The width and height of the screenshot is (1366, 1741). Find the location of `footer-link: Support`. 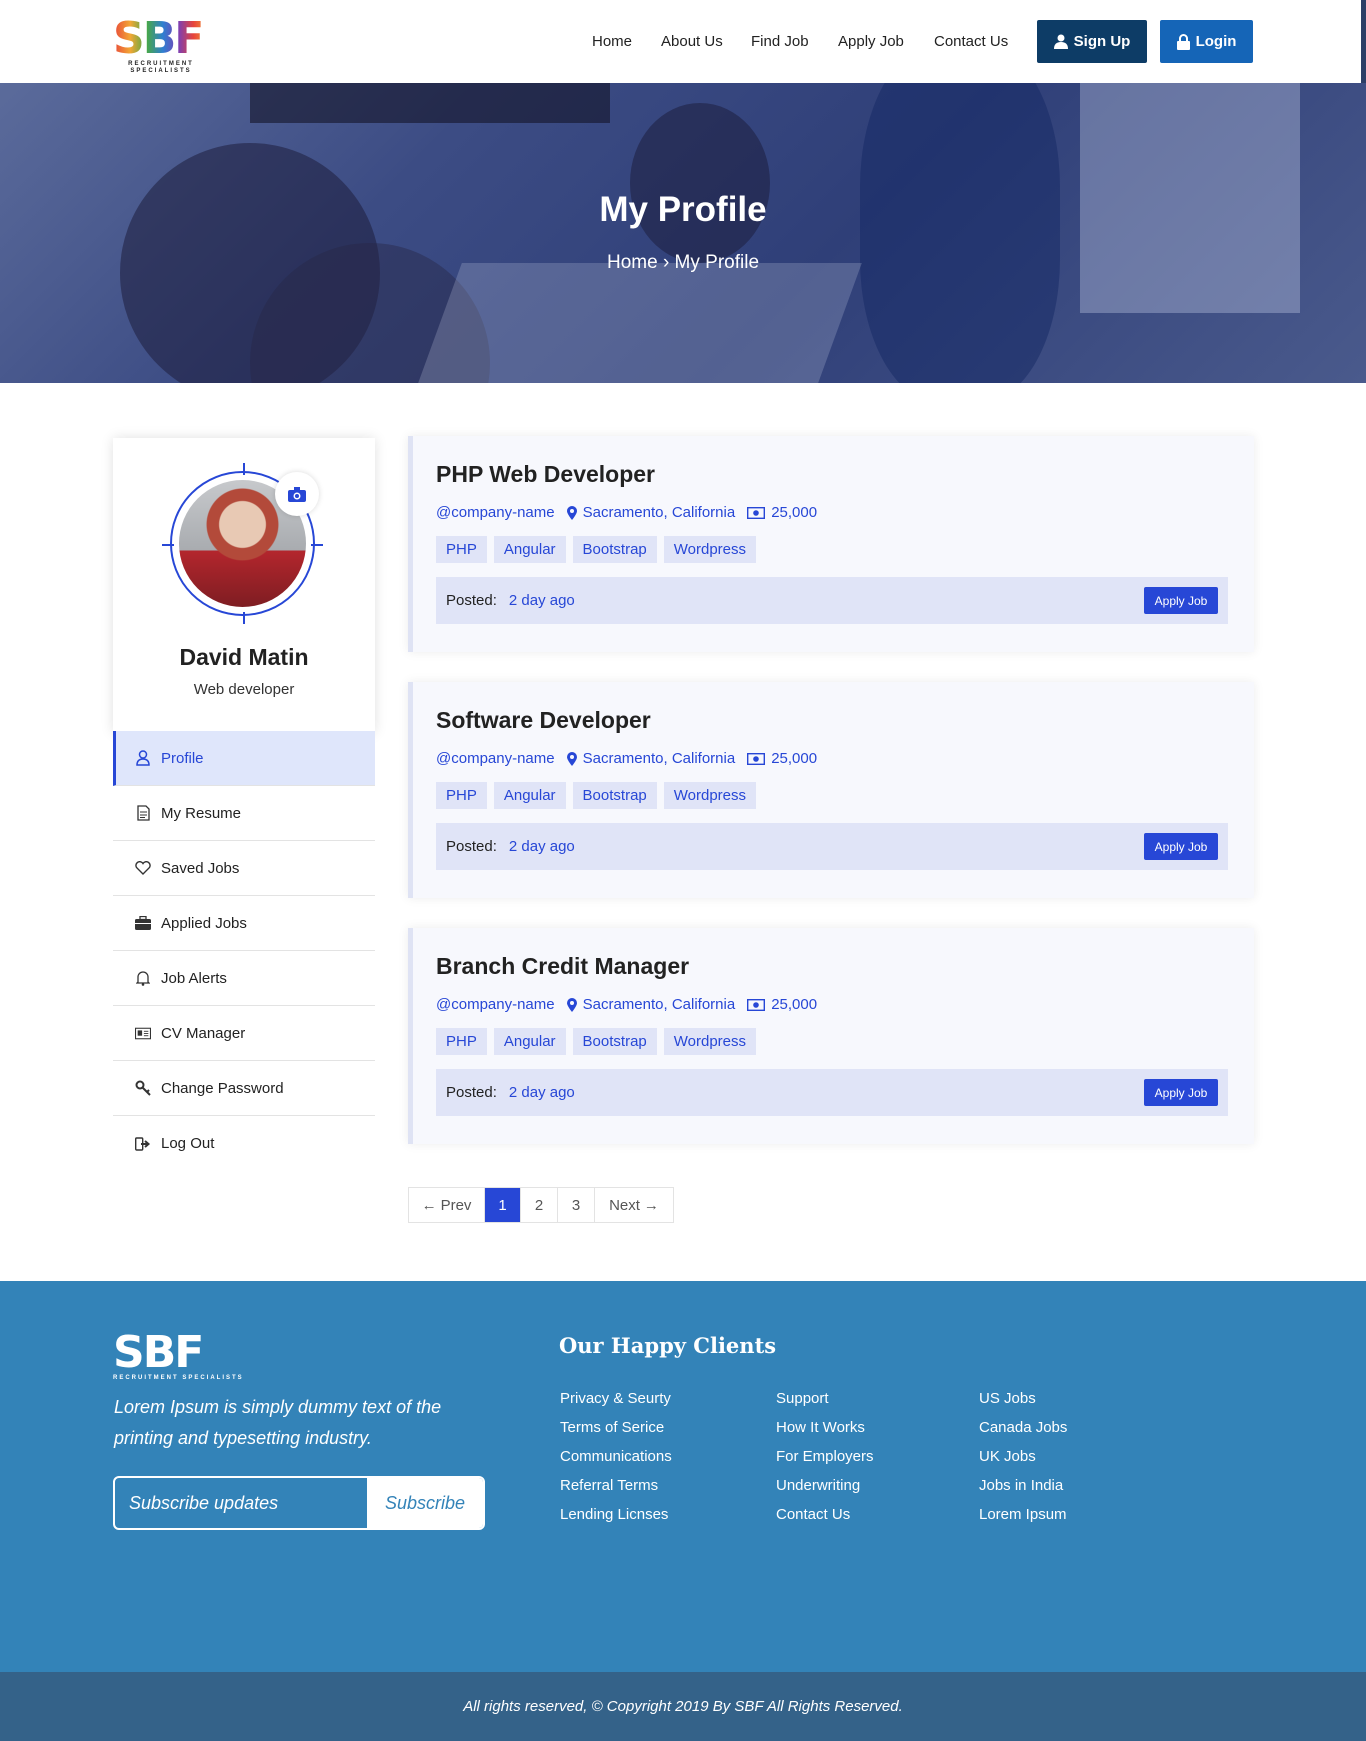

footer-link: Support is located at coordinates (825, 1398).